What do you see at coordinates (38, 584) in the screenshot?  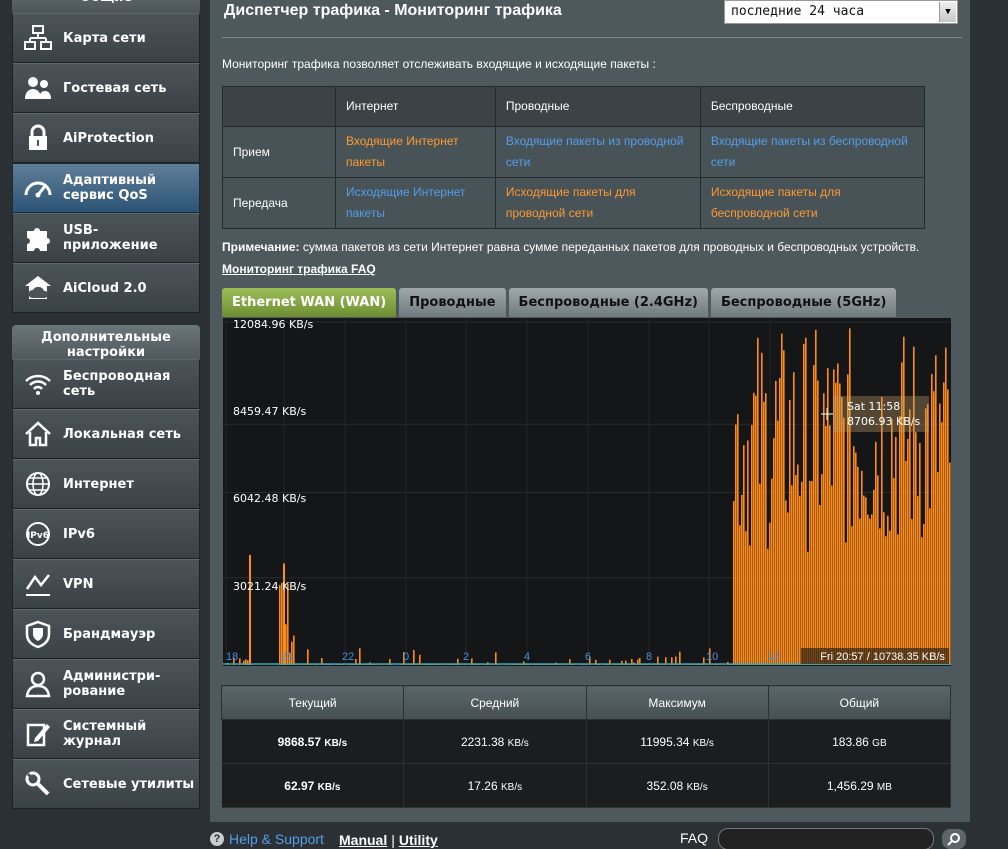 I see `vpn-icon` at bounding box center [38, 584].